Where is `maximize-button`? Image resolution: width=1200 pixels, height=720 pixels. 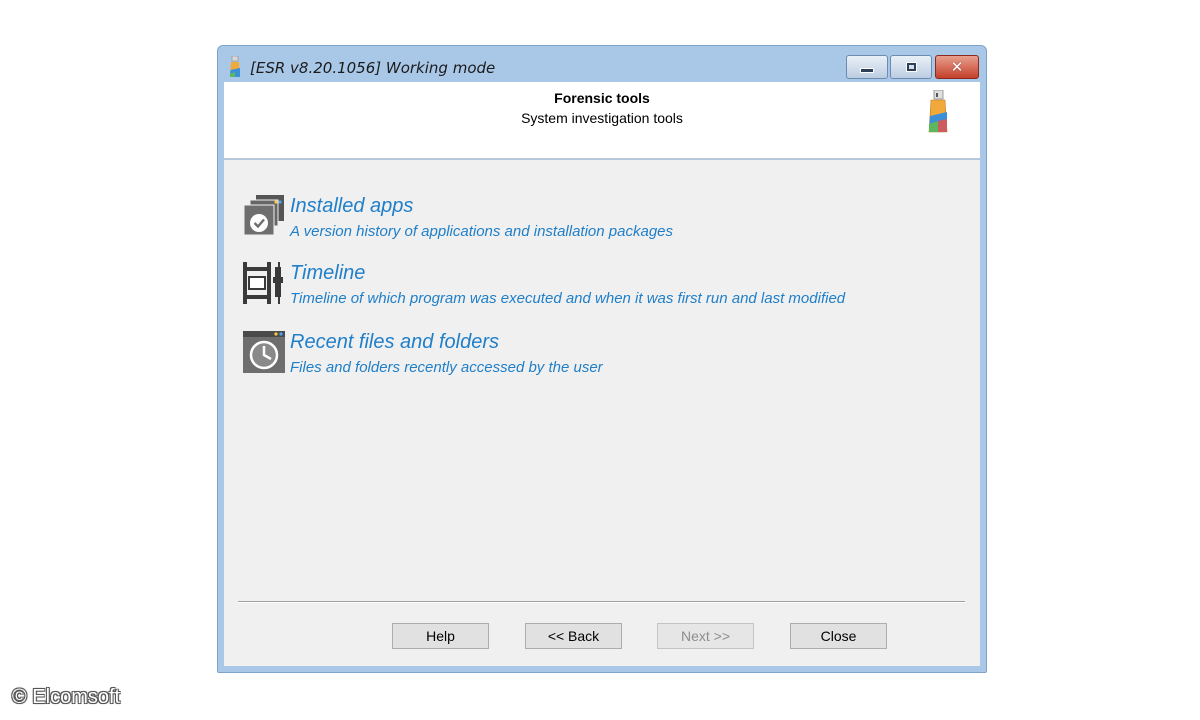 maximize-button is located at coordinates (911, 67).